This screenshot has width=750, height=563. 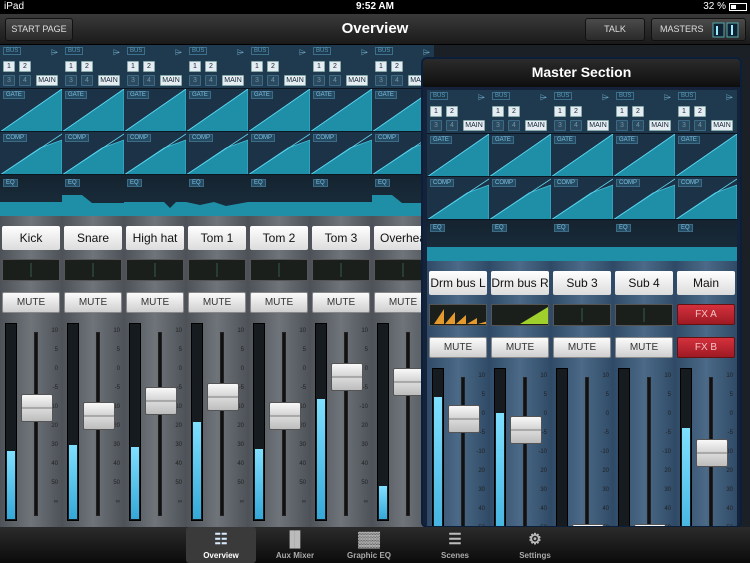 What do you see at coordinates (279, 238) in the screenshot?
I see `channel-name: Tom 2` at bounding box center [279, 238].